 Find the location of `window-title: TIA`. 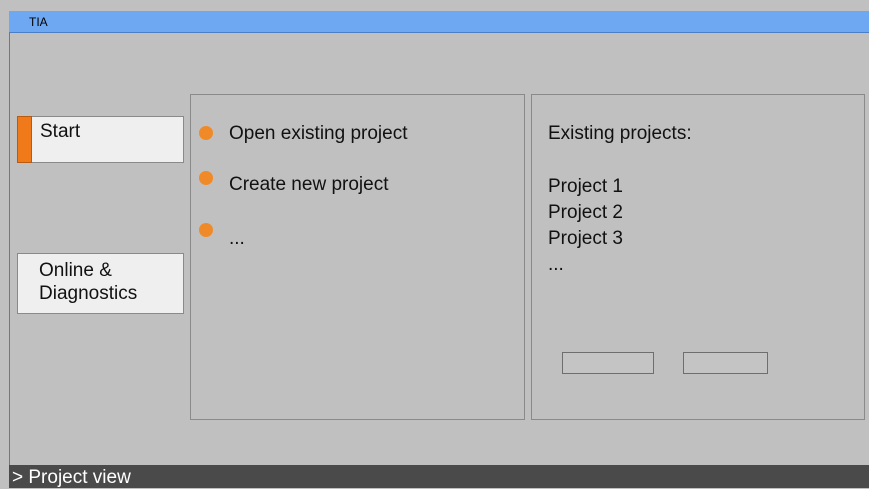

window-title: TIA is located at coordinates (38, 22).